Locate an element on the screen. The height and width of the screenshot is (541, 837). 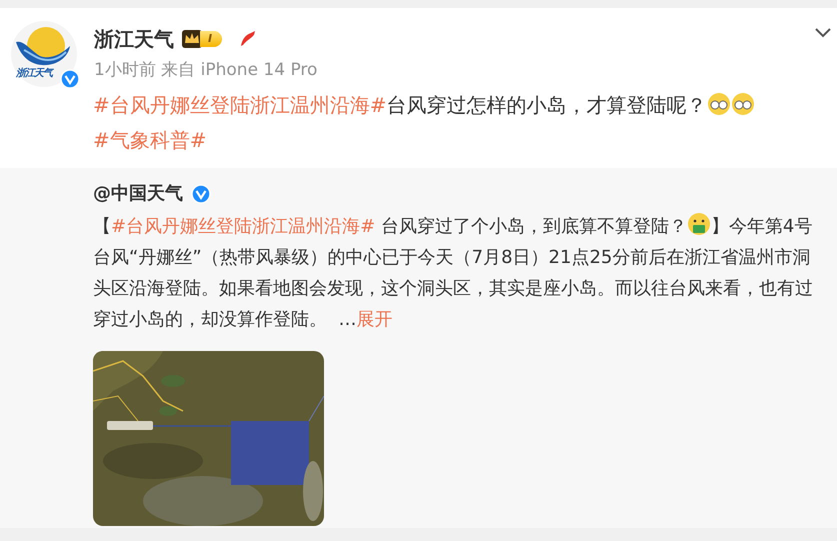
repost-author: @中国天气 is located at coordinates (138, 193).